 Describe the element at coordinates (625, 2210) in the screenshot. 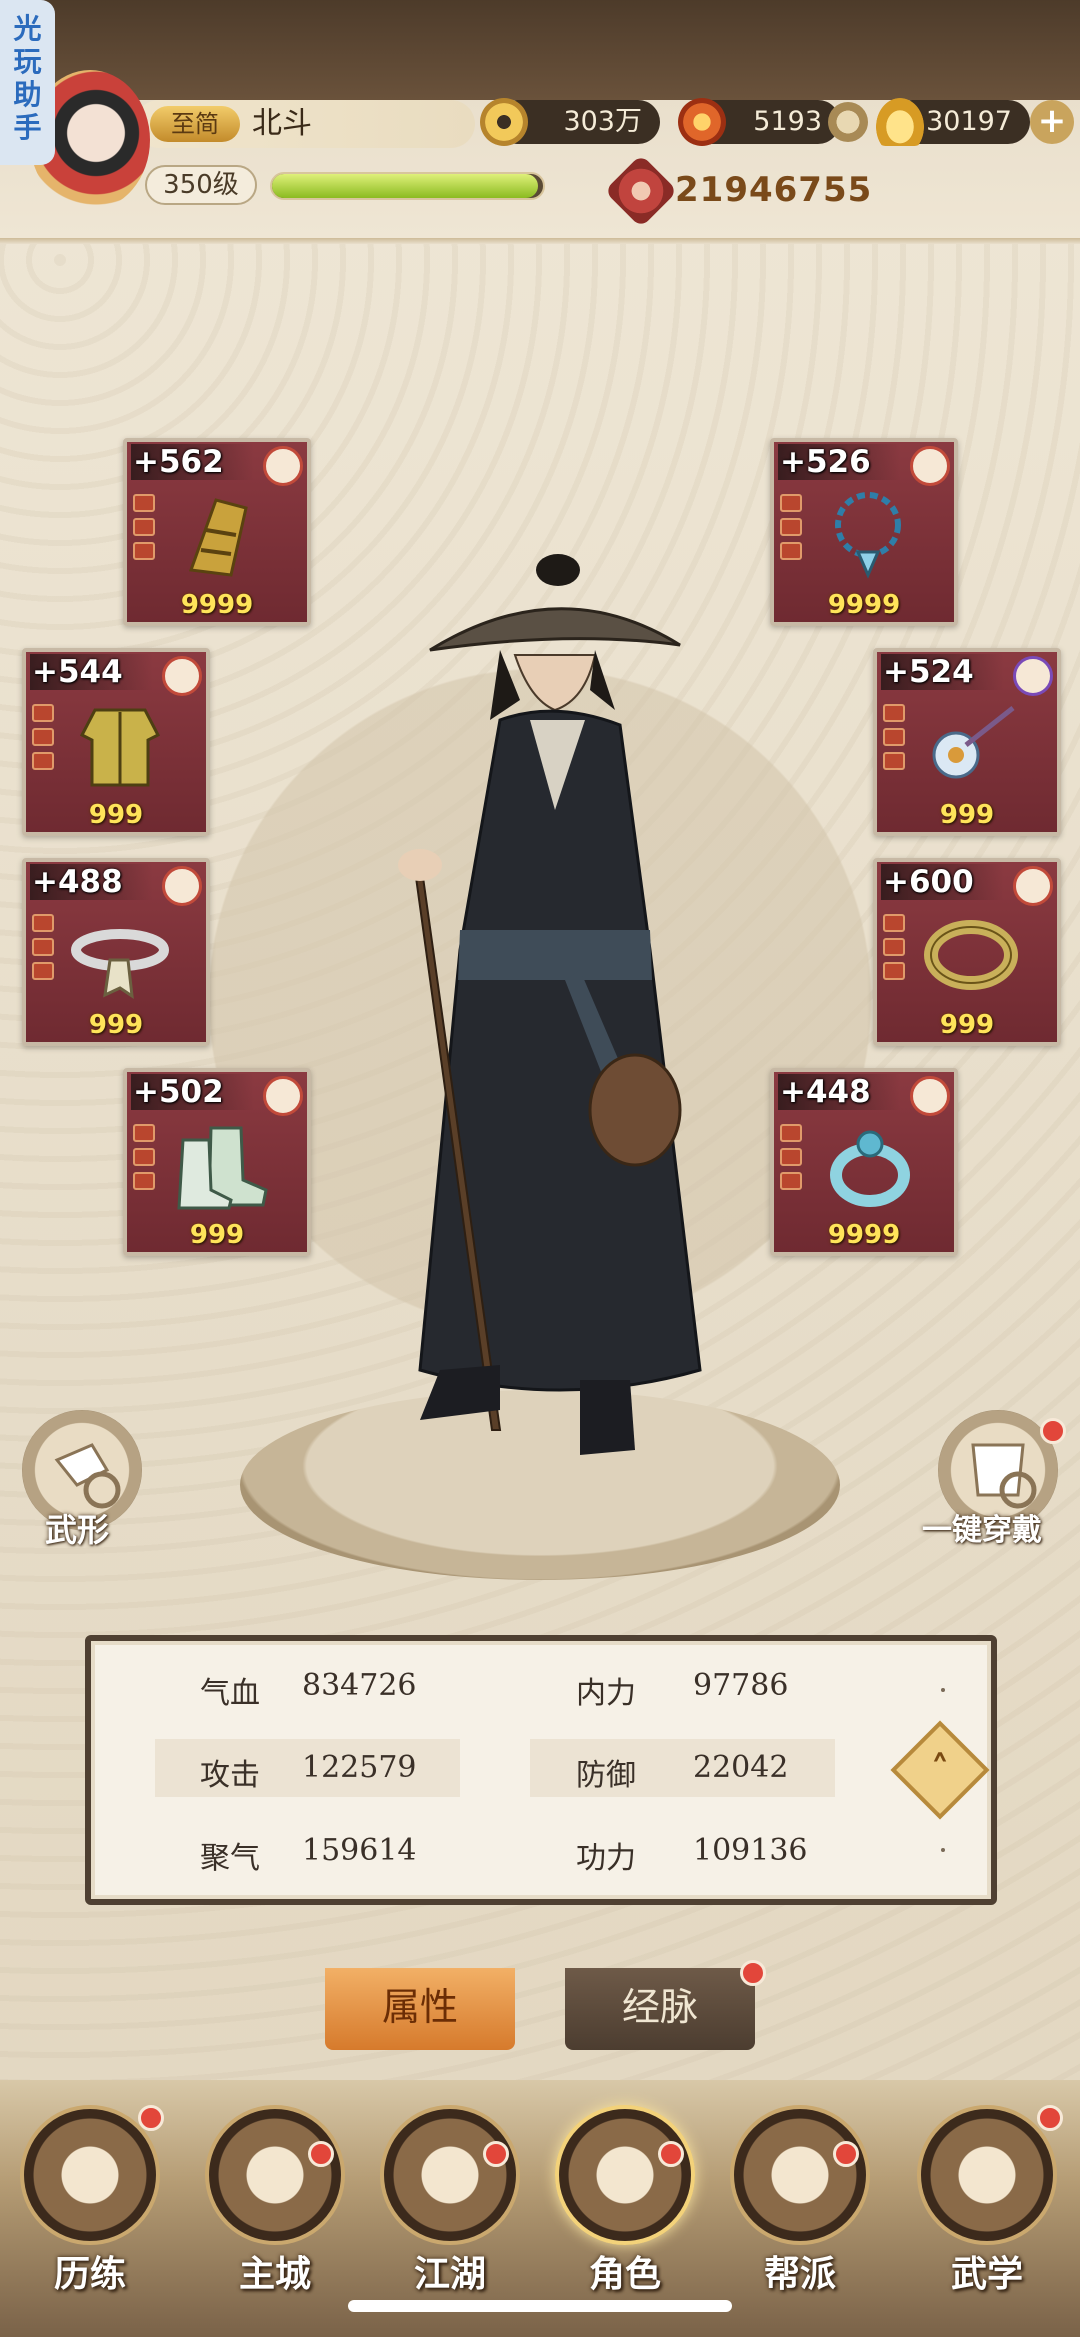

I see `nav-character: 角色` at that location.